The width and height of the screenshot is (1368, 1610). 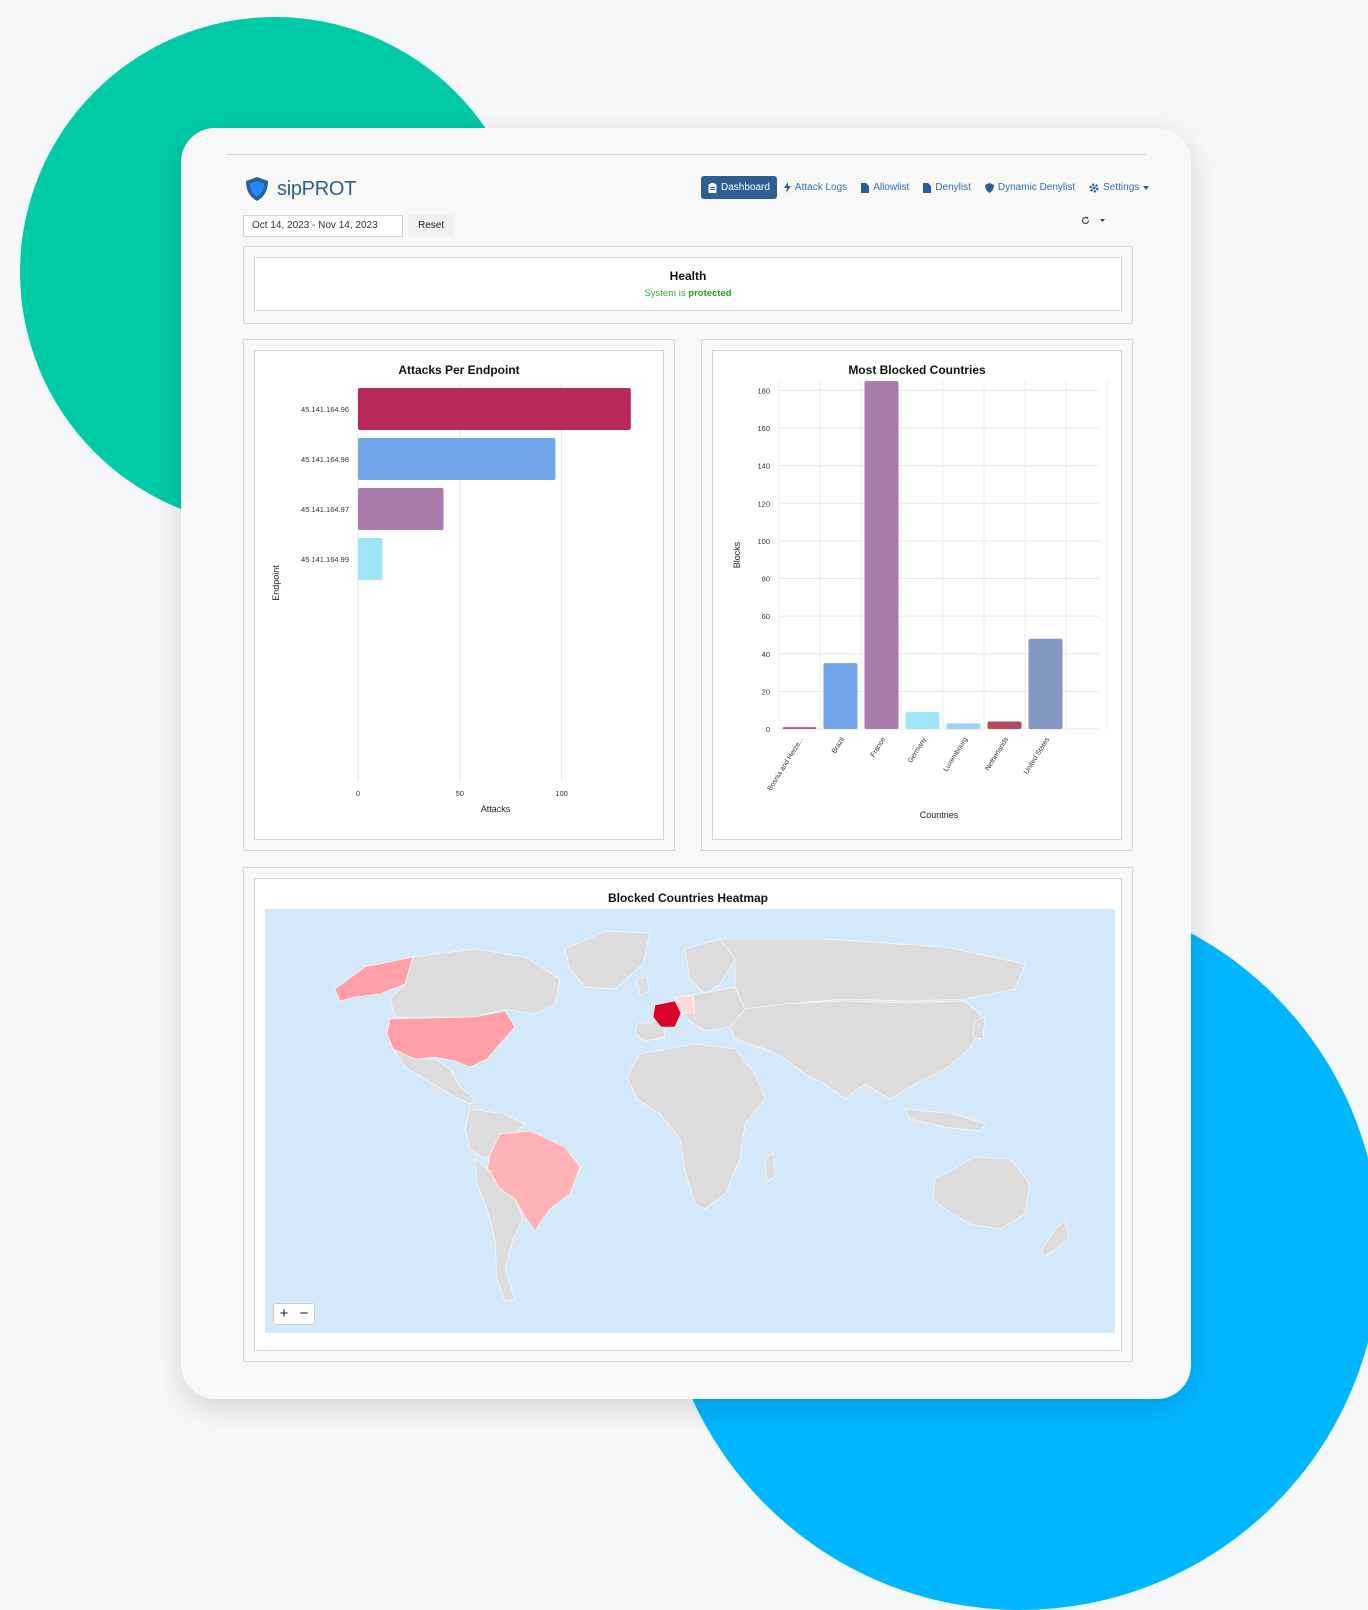 What do you see at coordinates (304, 1314) in the screenshot?
I see `zoom-out-button: −` at bounding box center [304, 1314].